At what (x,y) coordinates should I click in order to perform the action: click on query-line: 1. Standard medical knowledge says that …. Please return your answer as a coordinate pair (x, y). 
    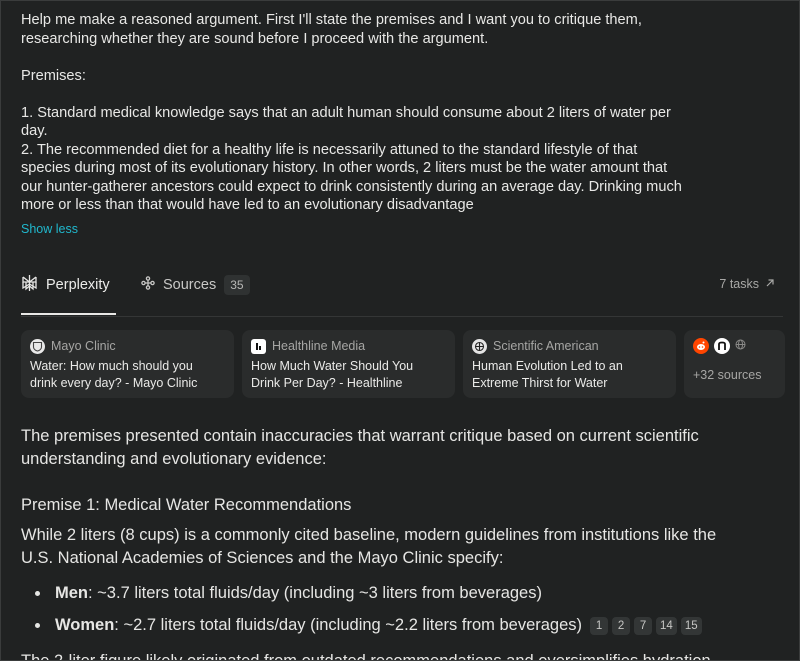
    Looking at the image, I should click on (346, 112).